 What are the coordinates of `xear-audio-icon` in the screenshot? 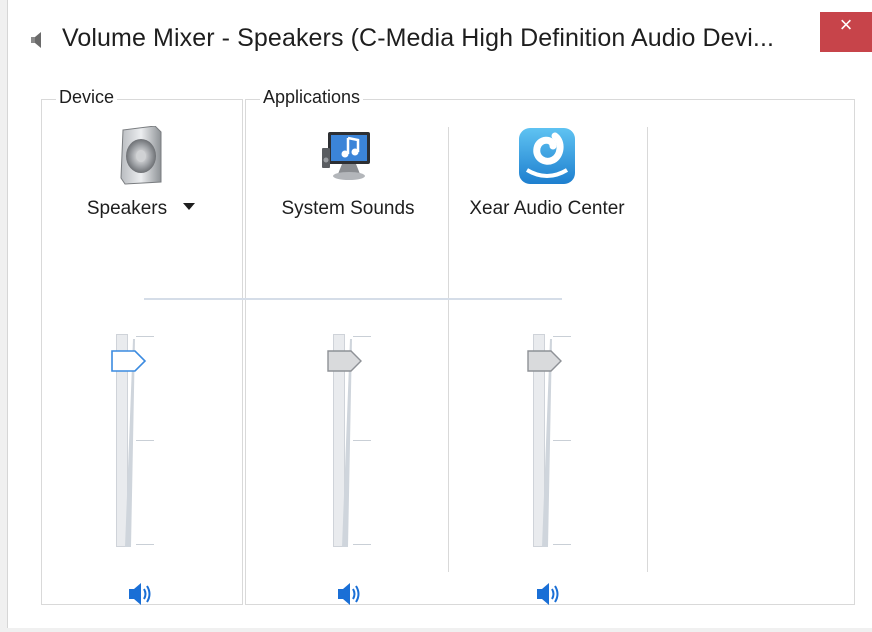 It's located at (547, 156).